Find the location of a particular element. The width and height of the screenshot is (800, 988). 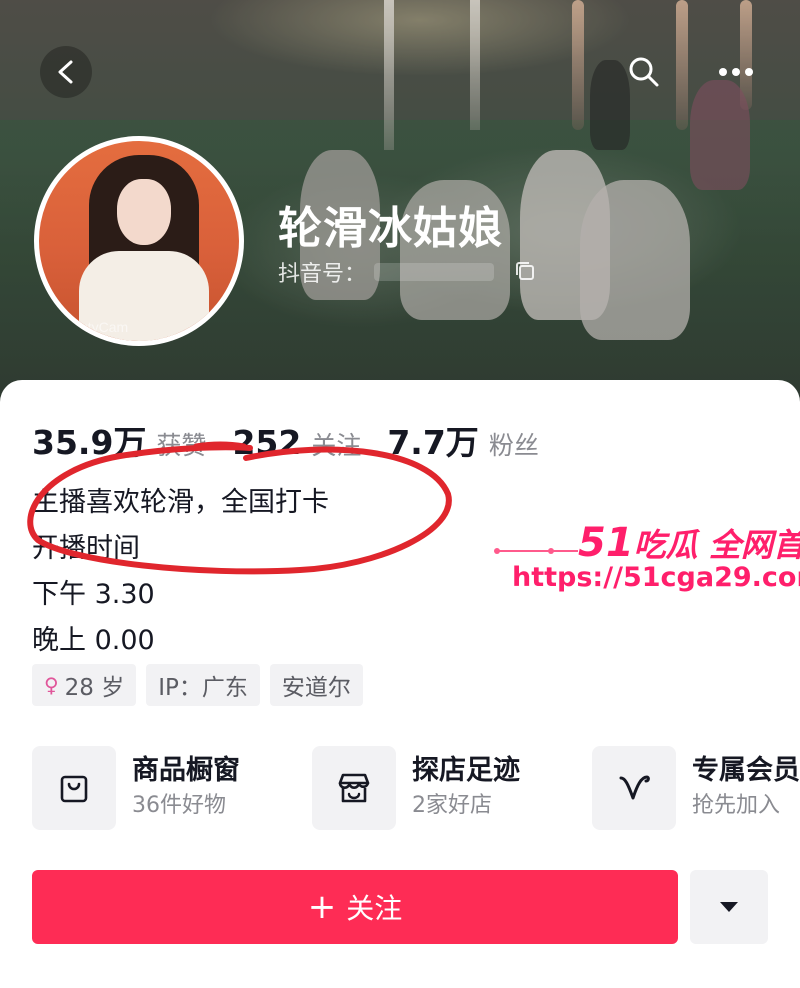

stat-value: 35.9万 is located at coordinates (89, 442).